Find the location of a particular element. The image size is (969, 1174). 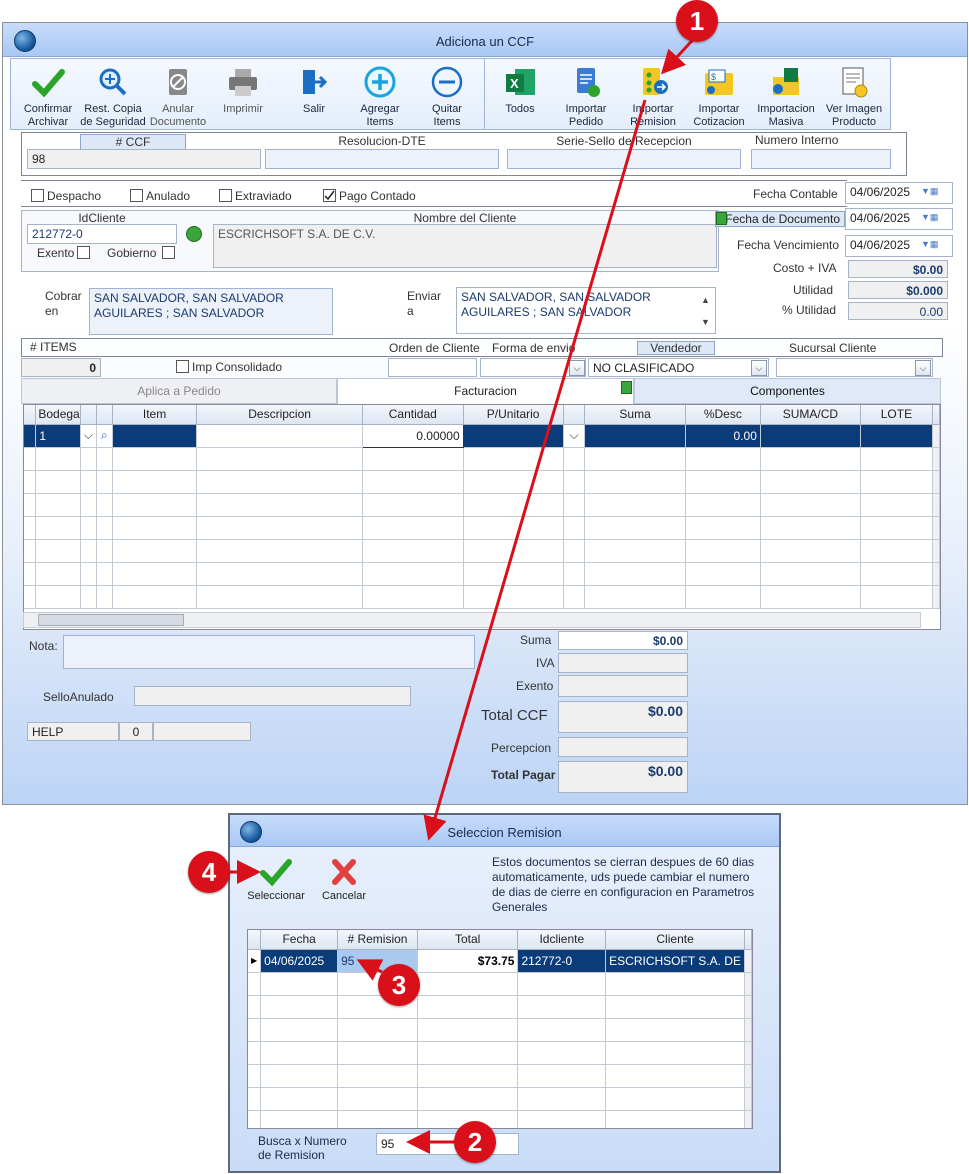

annotation-badge-3: 3 is located at coordinates (399, 985).